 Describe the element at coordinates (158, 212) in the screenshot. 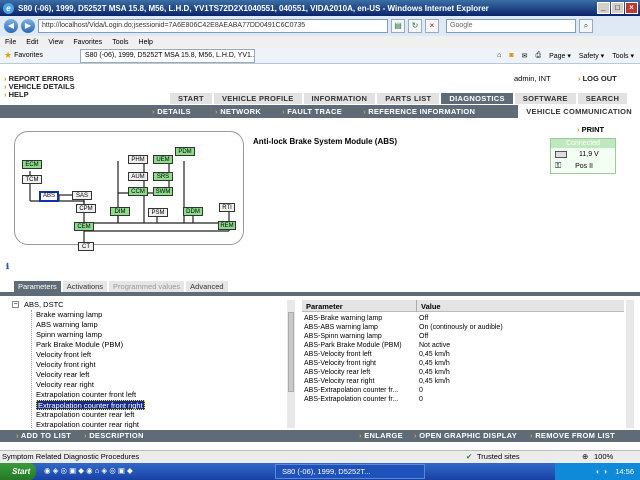

I see `module-psm: PSM` at that location.